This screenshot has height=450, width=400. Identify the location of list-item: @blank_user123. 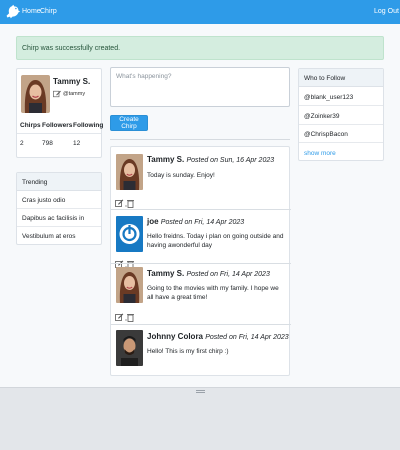
(341, 97).